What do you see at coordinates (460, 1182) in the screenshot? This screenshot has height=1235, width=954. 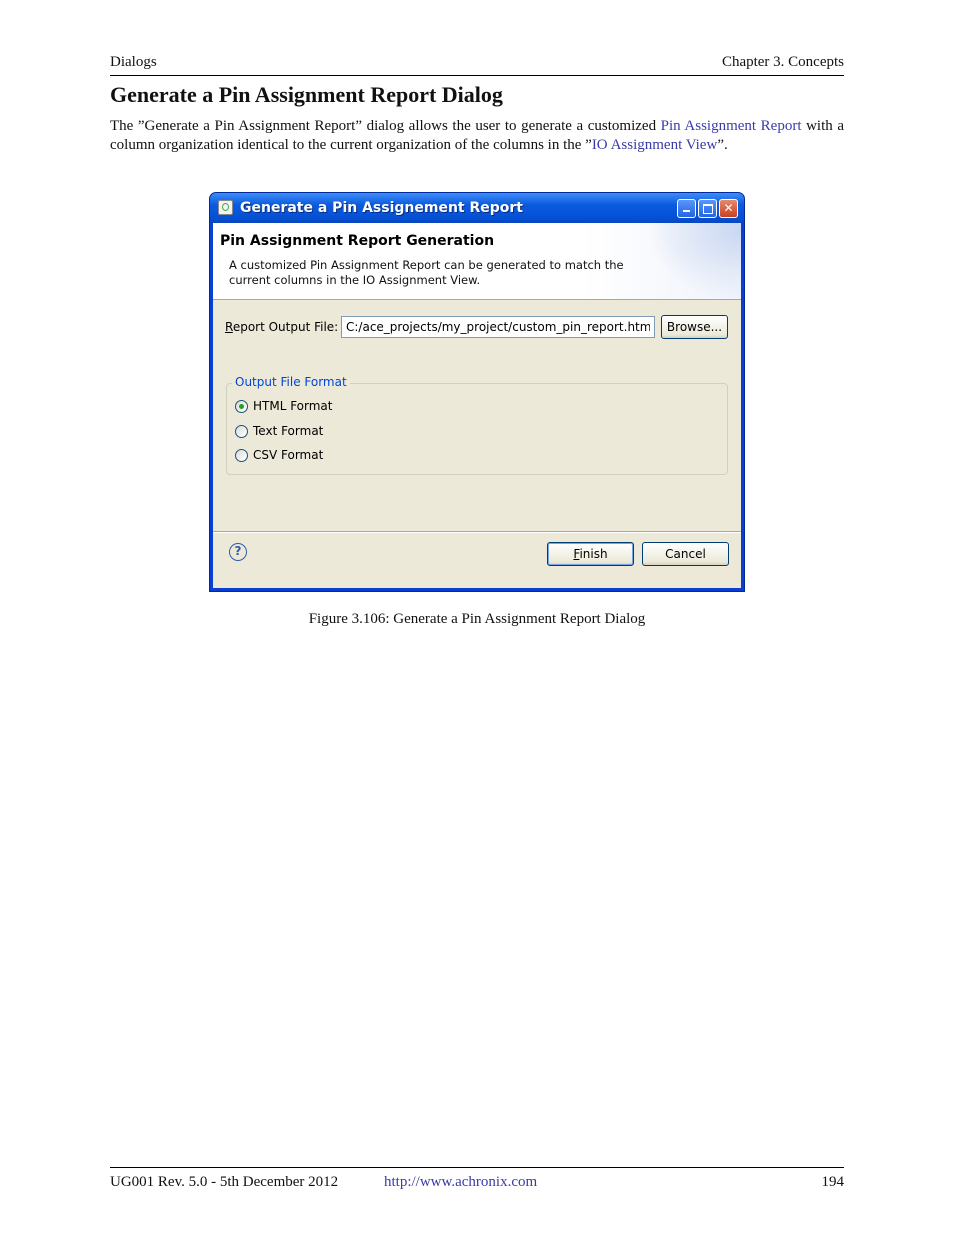 I see `footer-url-link: http://www.achronix.com` at bounding box center [460, 1182].